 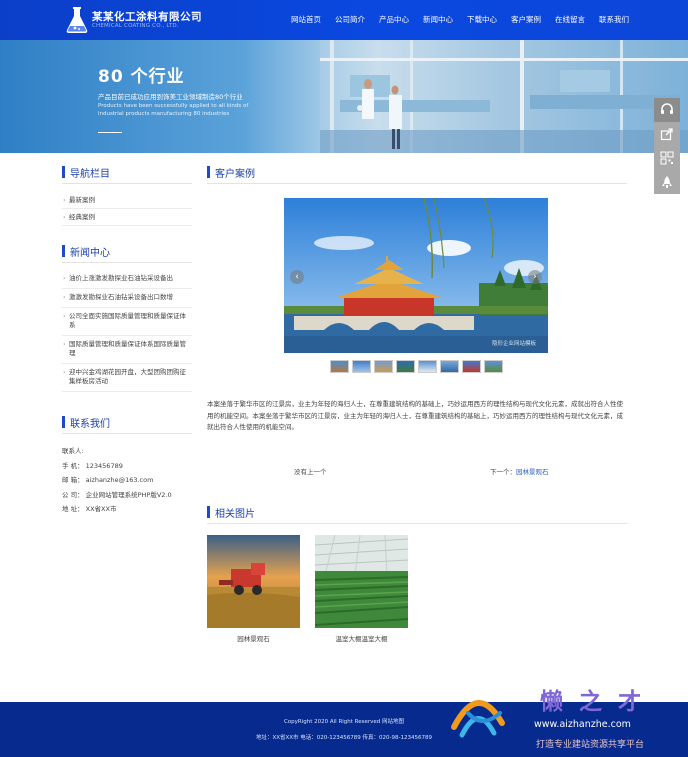 I want to click on banner-subtitle: 产品目前已成功应用到饰美工业领域制造80个行业, so click(x=170, y=97).